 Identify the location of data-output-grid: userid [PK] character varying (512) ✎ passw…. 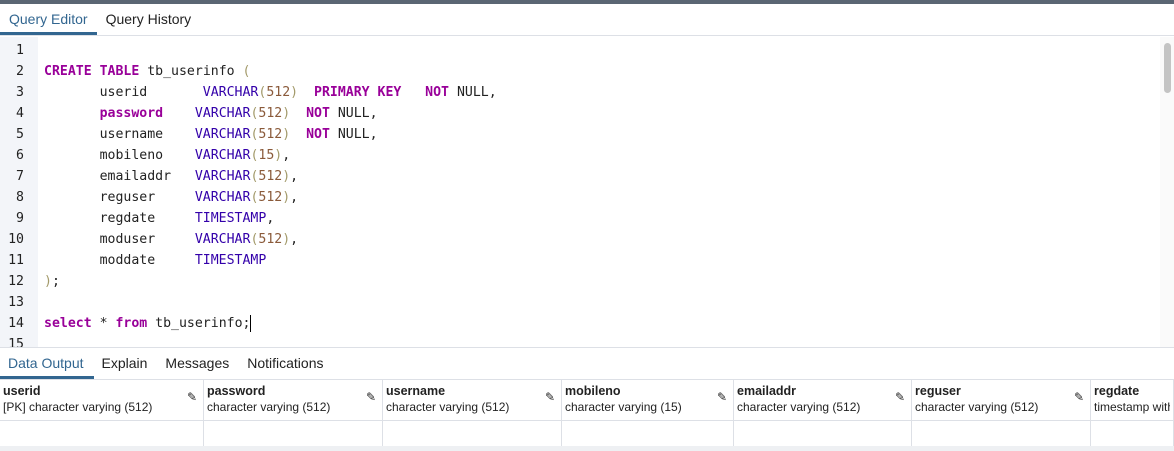
(587, 413).